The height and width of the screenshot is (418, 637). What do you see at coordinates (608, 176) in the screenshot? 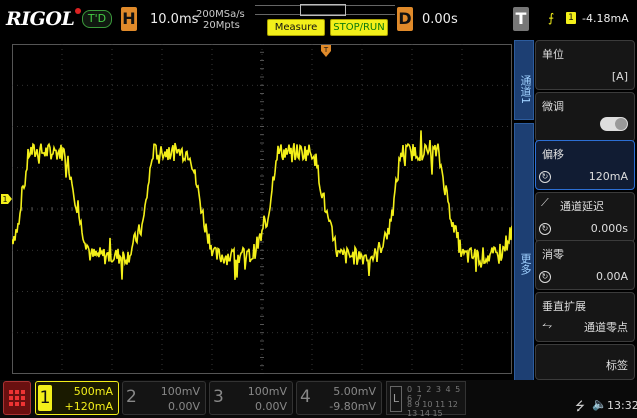
I see `menu-item-value: 120mA` at bounding box center [608, 176].